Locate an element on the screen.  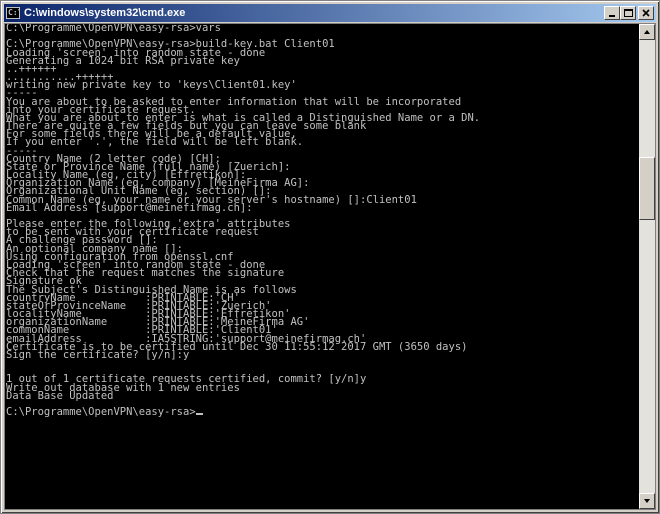
console-line-text: Email Address [support@meinefirmag.ch]: is located at coordinates (129, 207).